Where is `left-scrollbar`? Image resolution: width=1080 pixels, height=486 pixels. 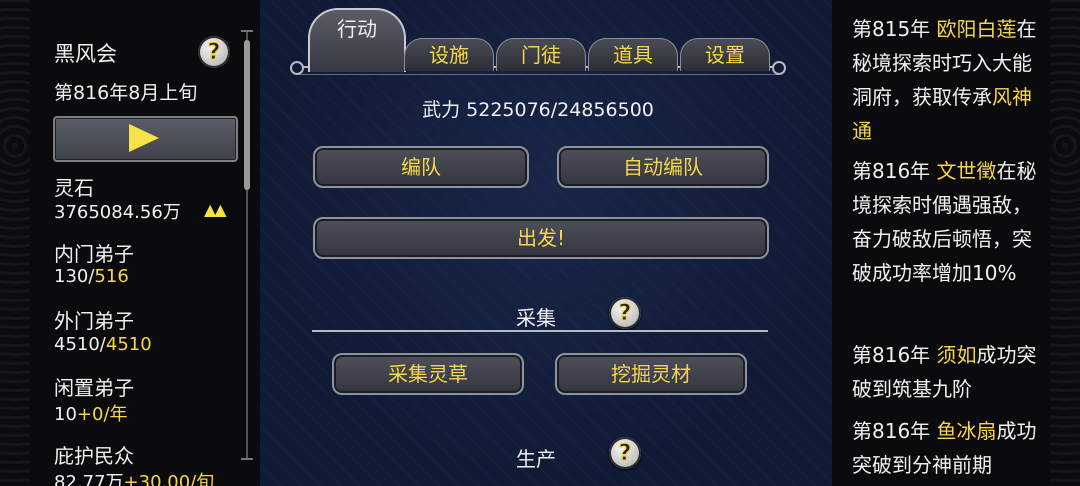 left-scrollbar is located at coordinates (247, 245).